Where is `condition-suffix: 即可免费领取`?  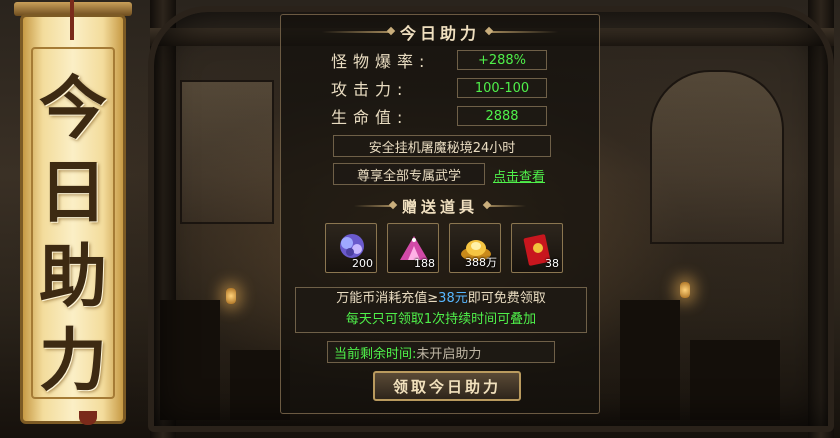 condition-suffix: 即可免费领取 is located at coordinates (506, 298).